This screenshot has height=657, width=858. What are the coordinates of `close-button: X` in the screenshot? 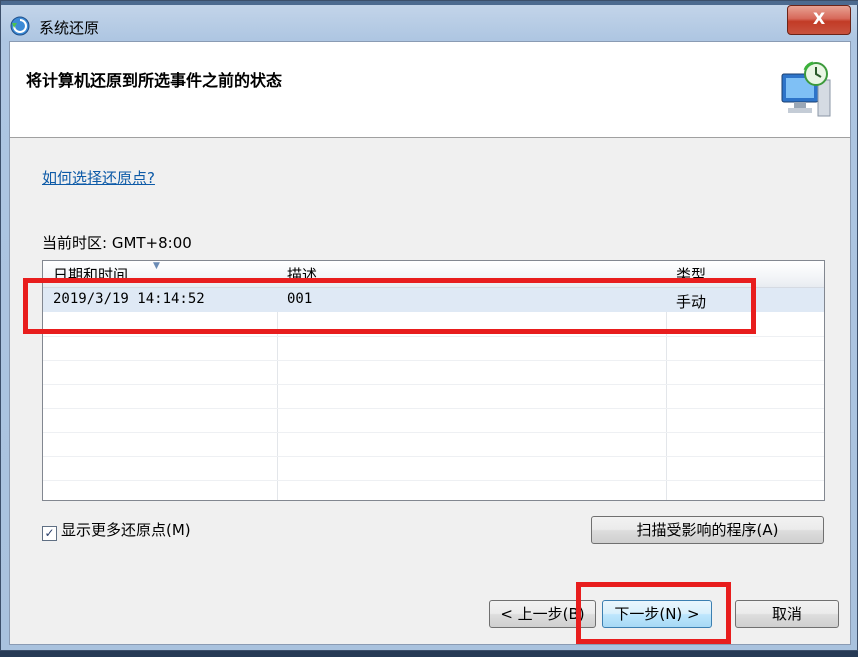 It's located at (819, 20).